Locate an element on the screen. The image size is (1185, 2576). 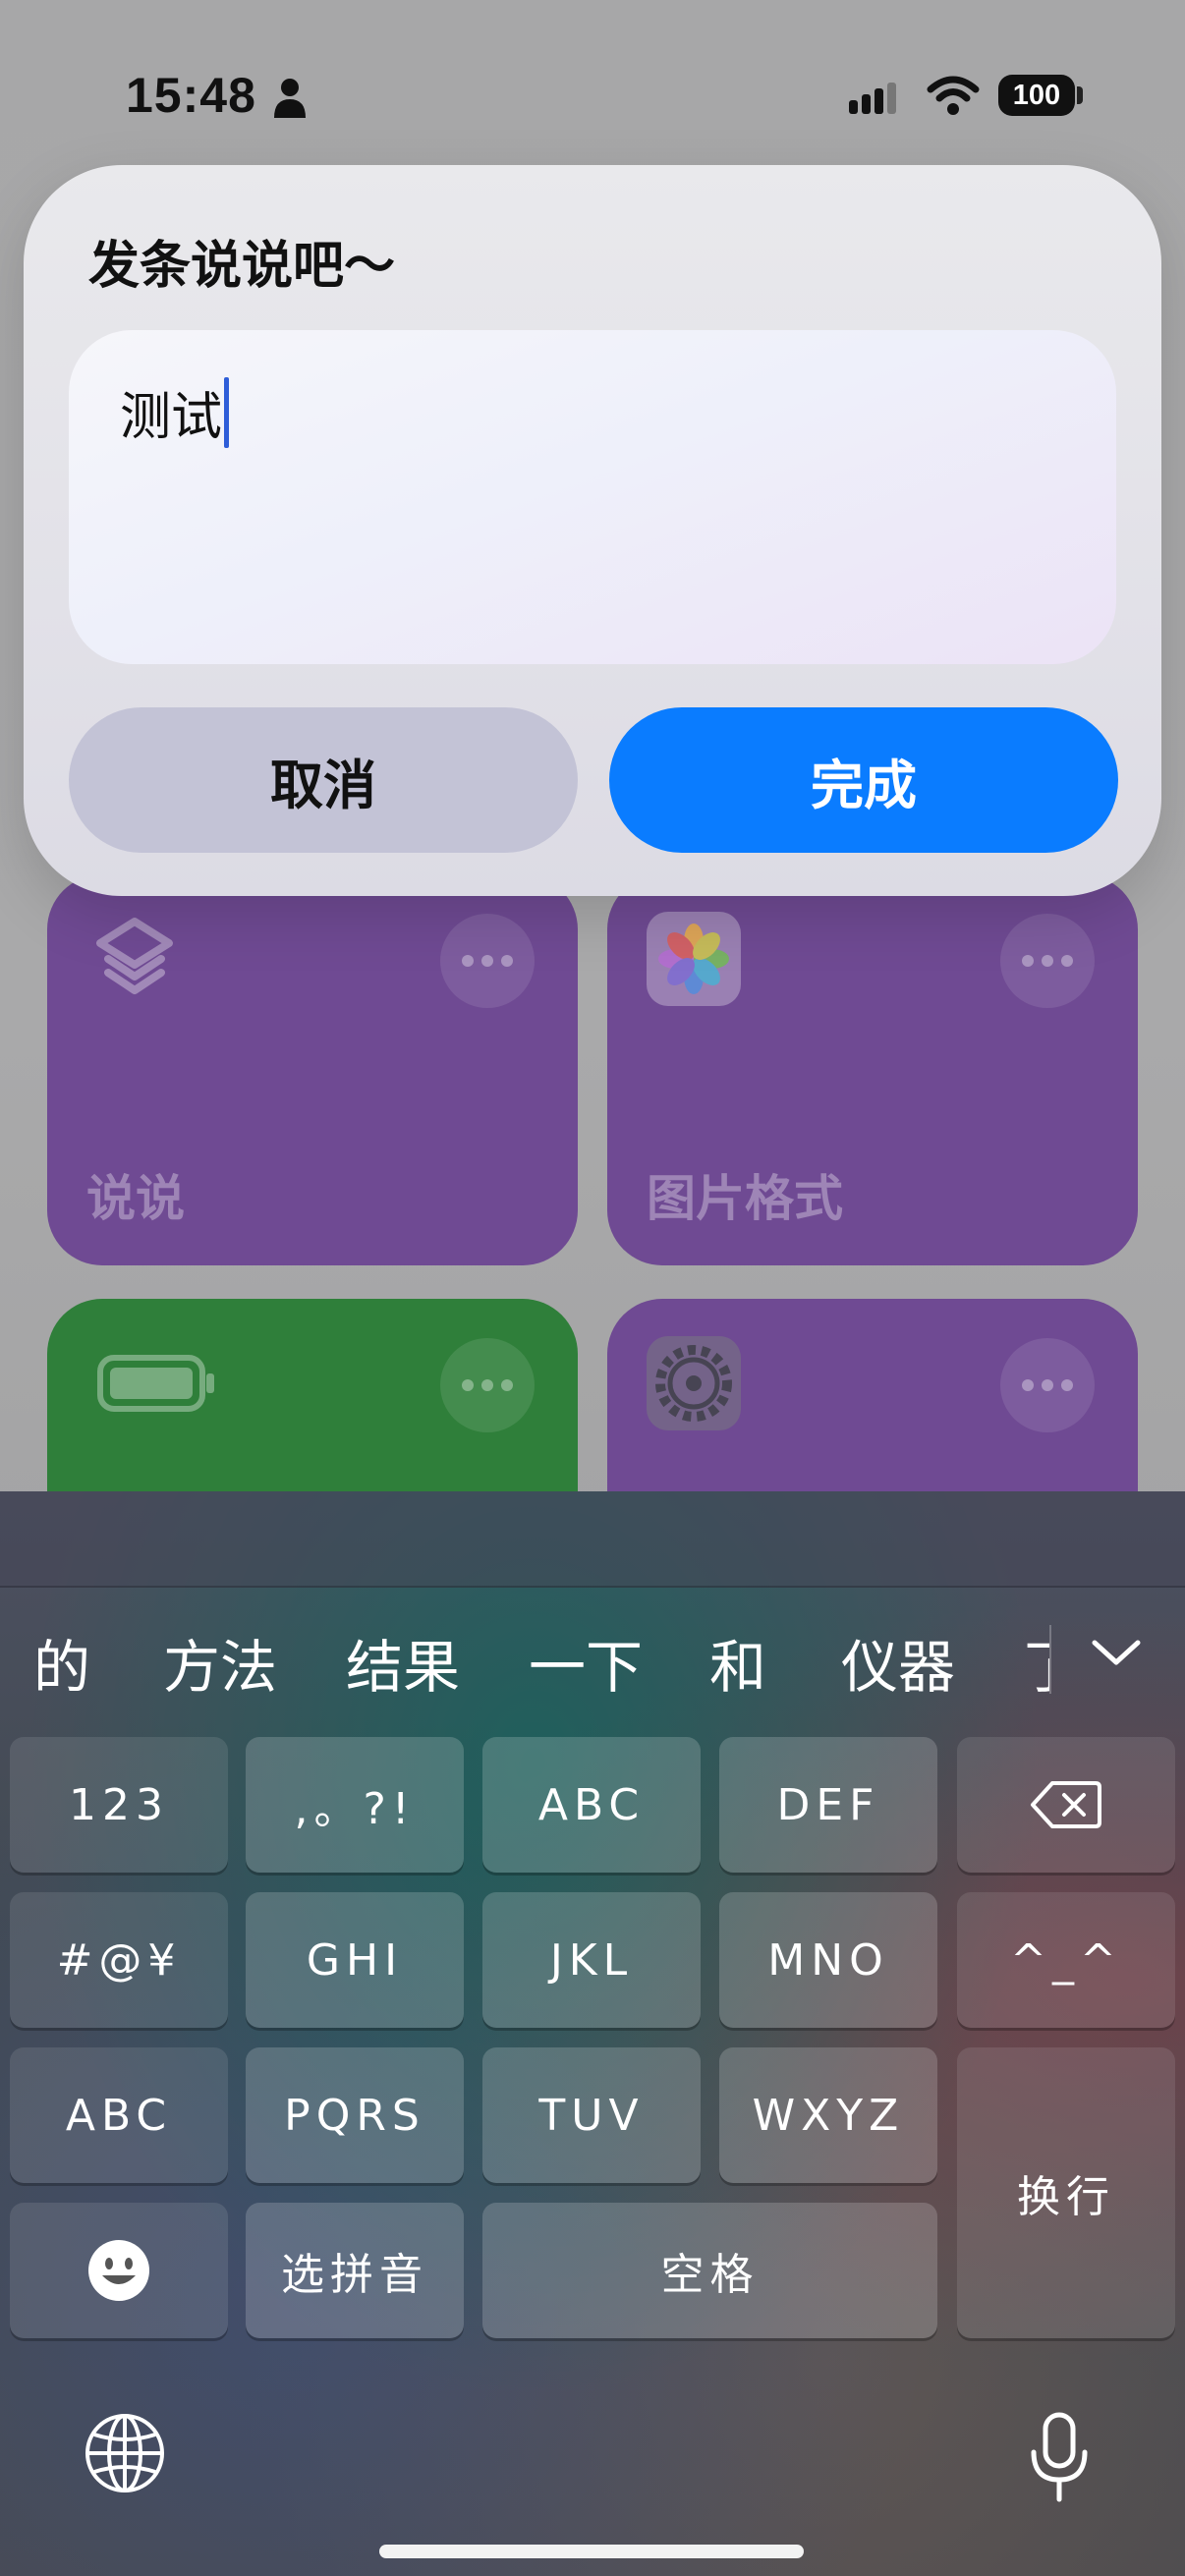
battery-indicator: 100 is located at coordinates (1037, 95).